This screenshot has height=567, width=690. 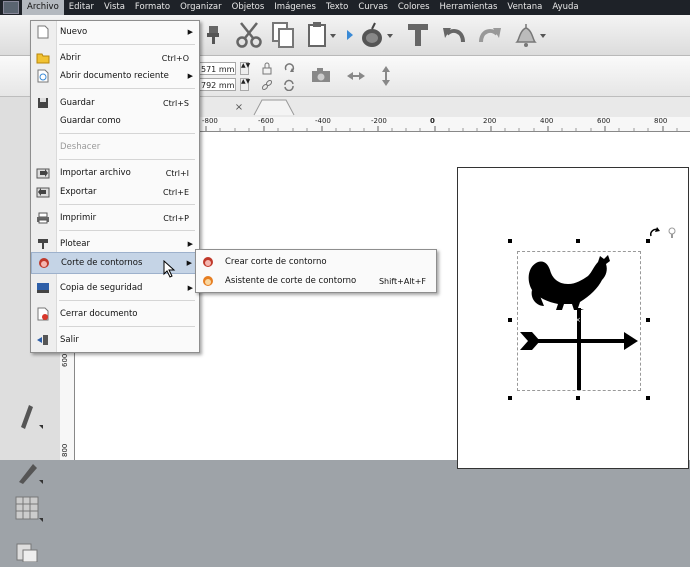 What do you see at coordinates (115, 192) in the screenshot?
I see `menu-item-exportar: Exportar Ctrl+E` at bounding box center [115, 192].